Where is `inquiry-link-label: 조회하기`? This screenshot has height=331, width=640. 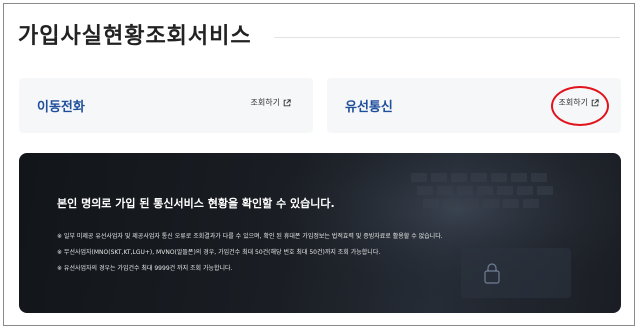 inquiry-link-label: 조회하기 is located at coordinates (265, 102).